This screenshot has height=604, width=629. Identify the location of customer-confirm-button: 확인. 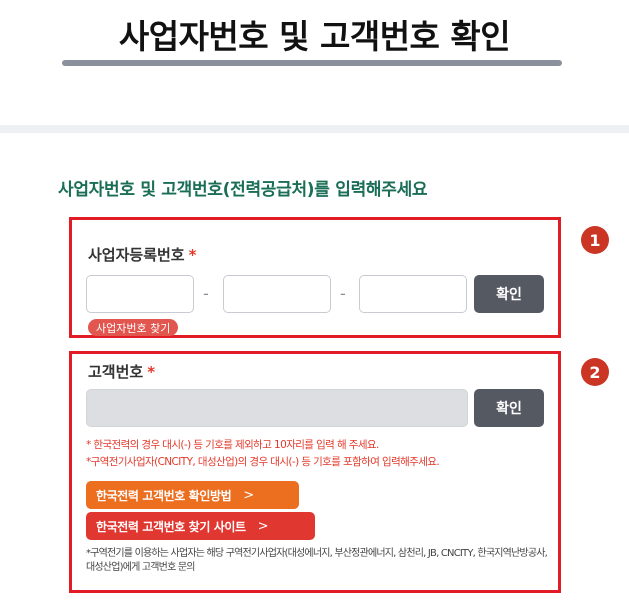
(509, 408).